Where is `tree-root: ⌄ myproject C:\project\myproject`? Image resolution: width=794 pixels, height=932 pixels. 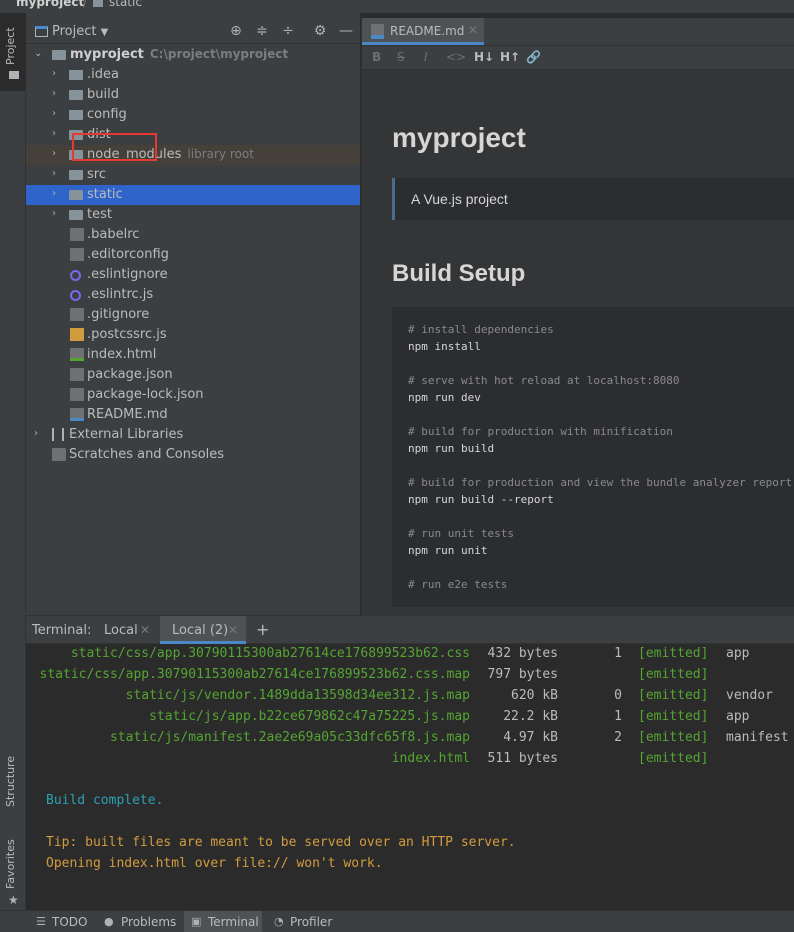
tree-root: ⌄ myproject C:\project\myproject is located at coordinates (193, 55).